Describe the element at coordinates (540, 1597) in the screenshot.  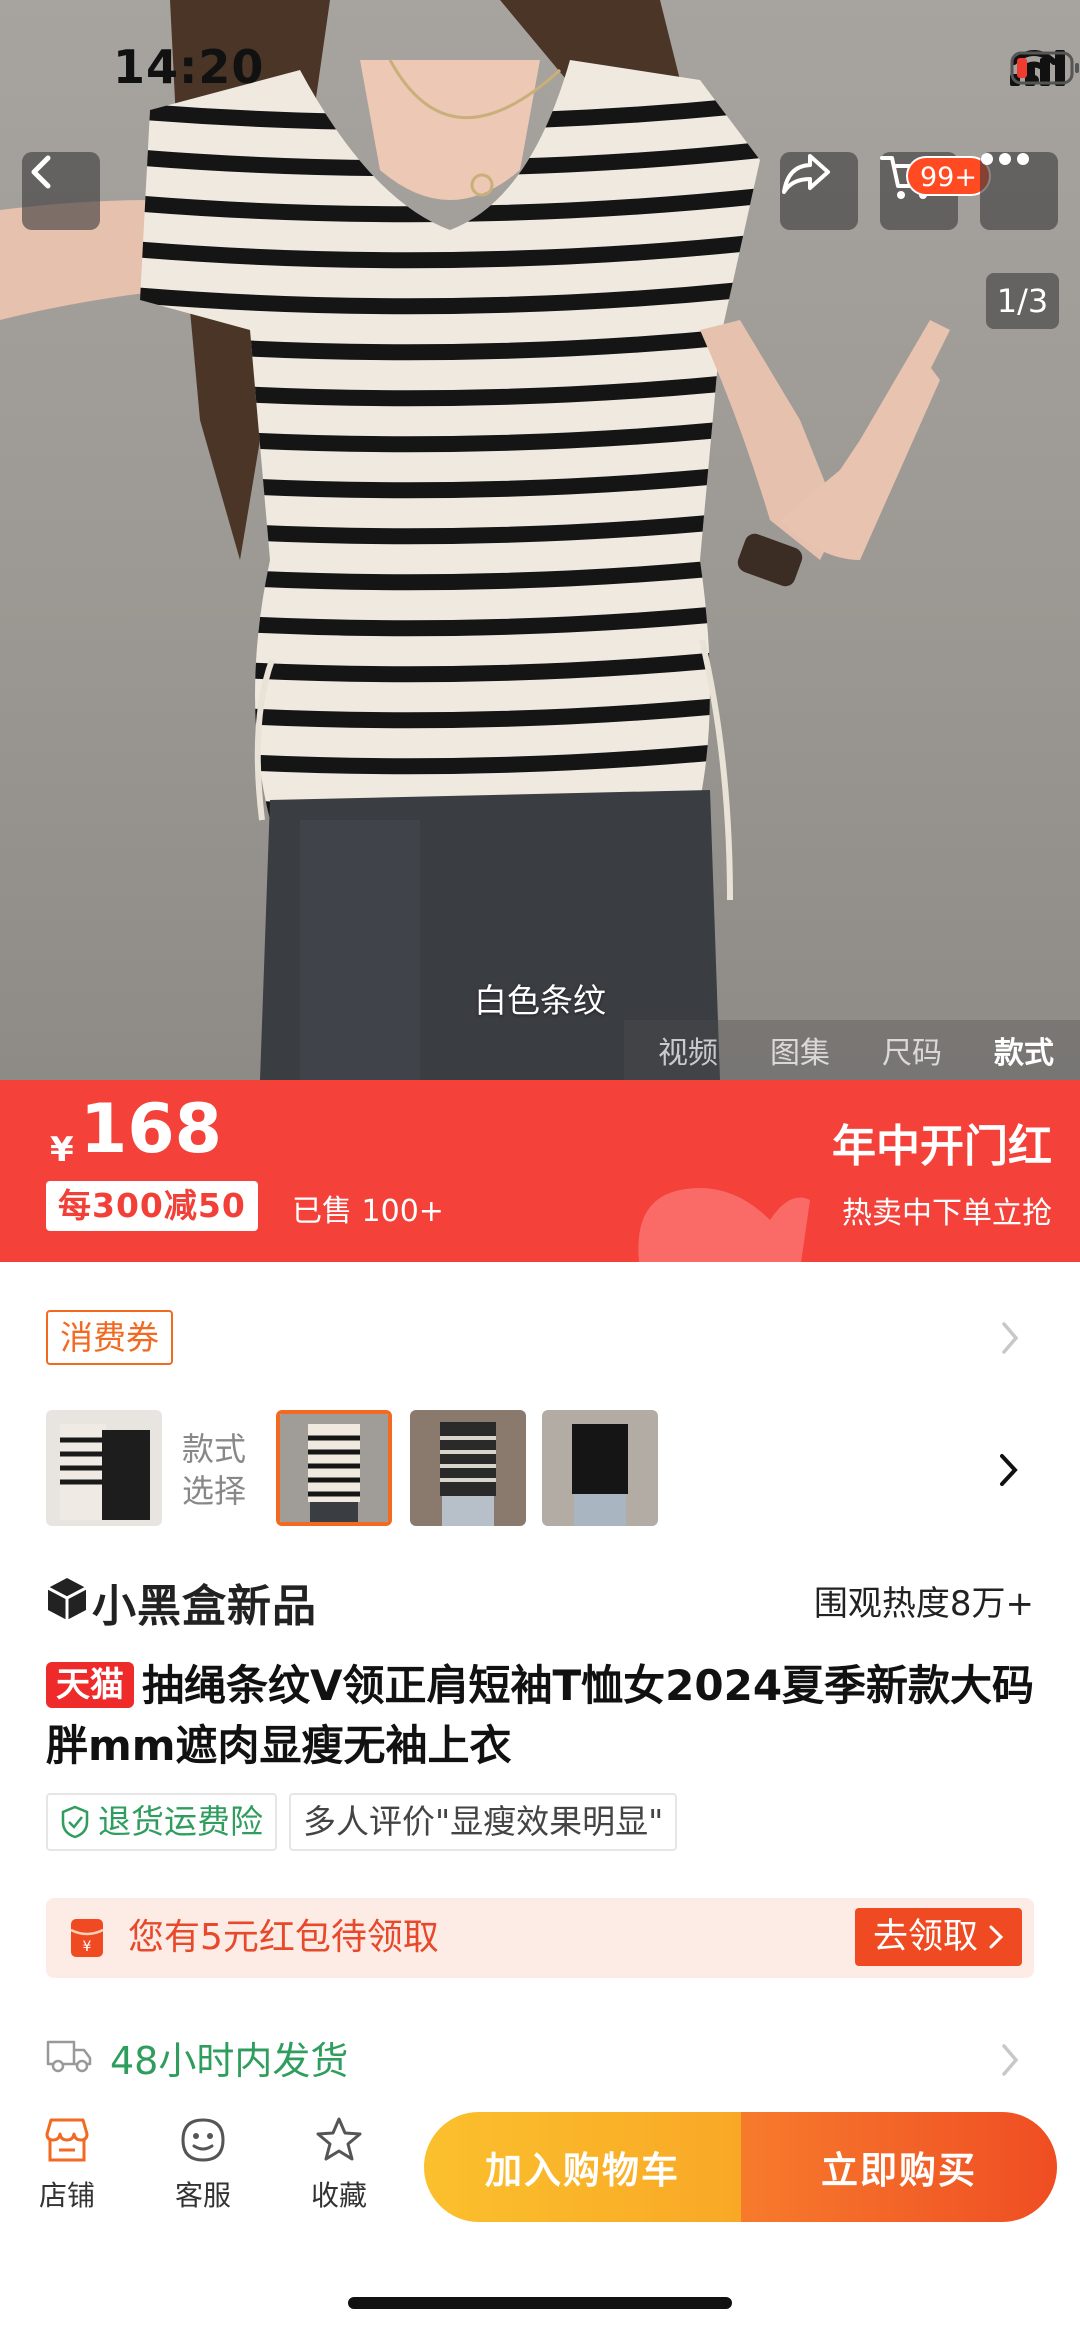
I see `brand-row: 小黑盒新品 围观热度8万+` at that location.